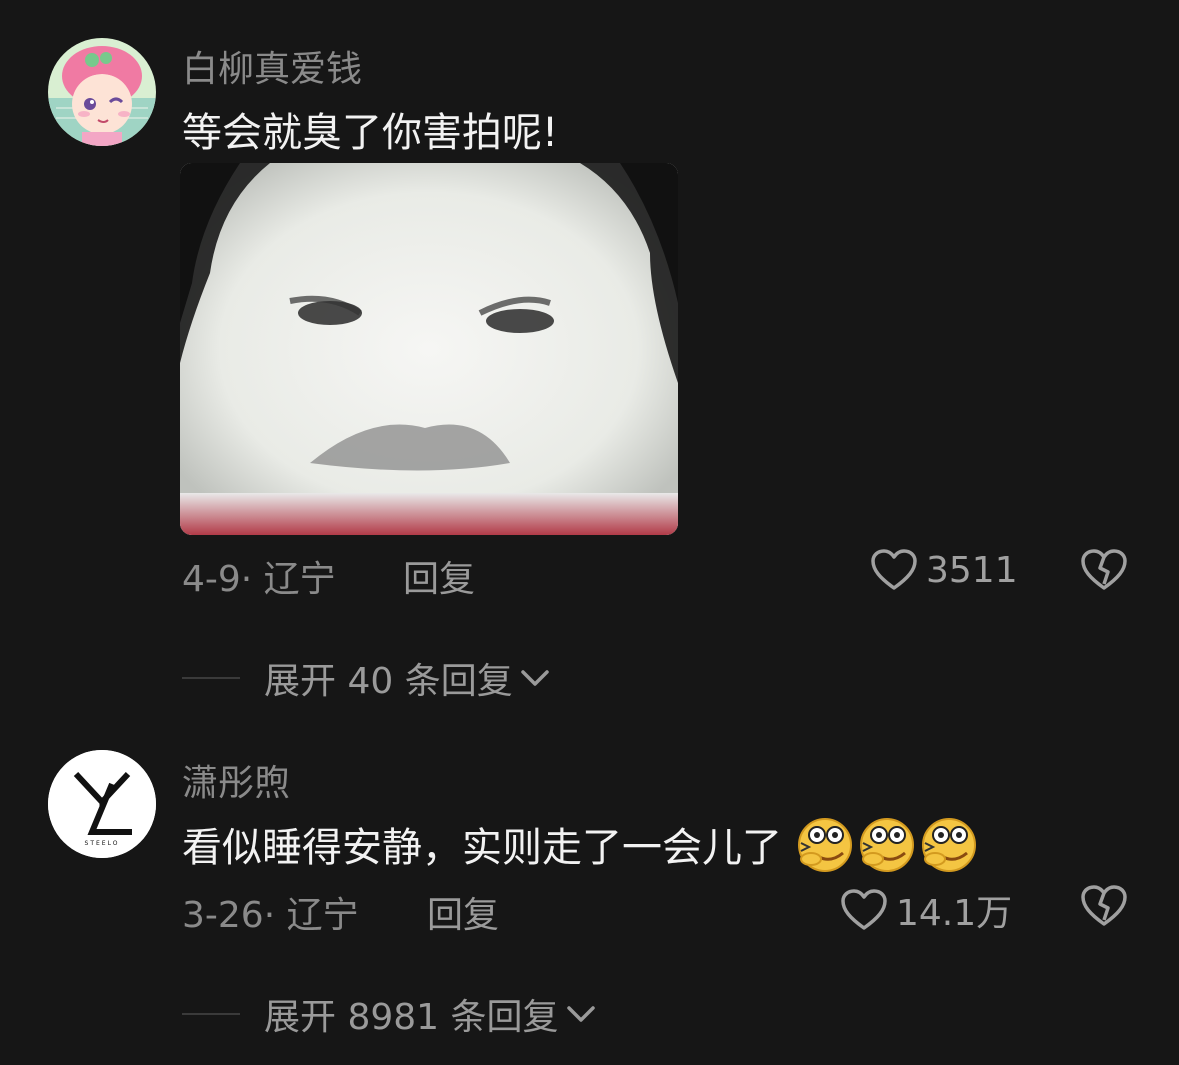 Image resolution: width=1179 pixels, height=1065 pixels. What do you see at coordinates (272, 66) in the screenshot?
I see `username: 白柳真爱钱` at bounding box center [272, 66].